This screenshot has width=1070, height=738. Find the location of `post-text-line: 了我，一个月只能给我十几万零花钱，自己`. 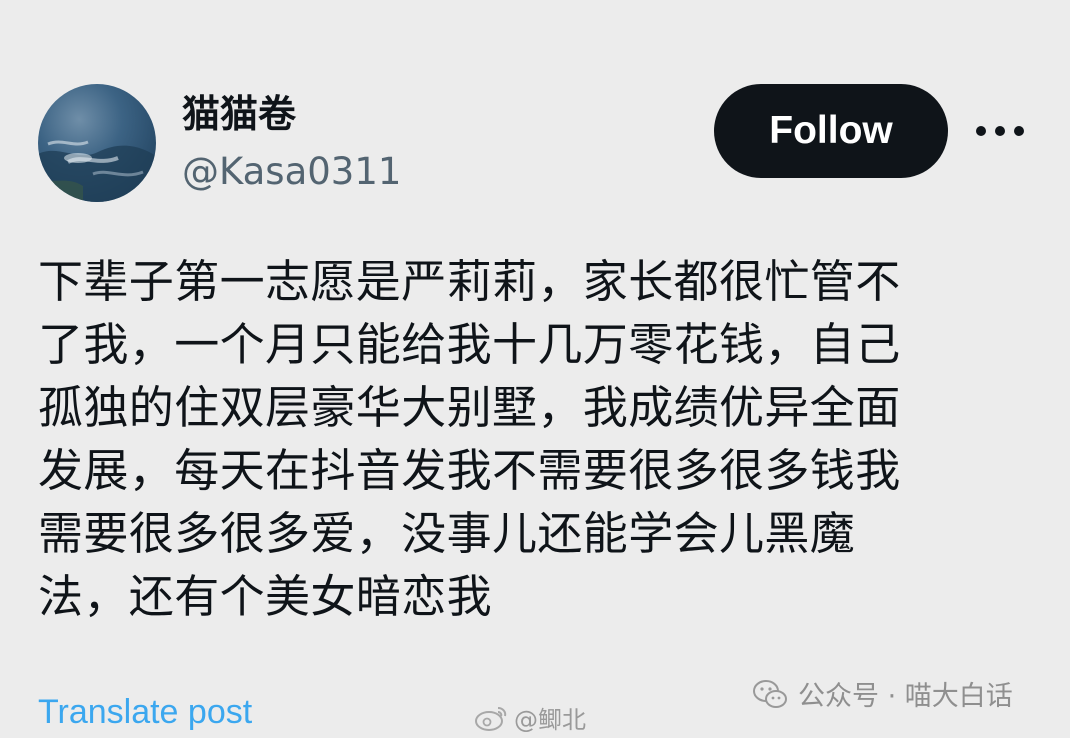

post-text-line: 了我，一个月只能给我十几万零花钱，自己 is located at coordinates (469, 344).